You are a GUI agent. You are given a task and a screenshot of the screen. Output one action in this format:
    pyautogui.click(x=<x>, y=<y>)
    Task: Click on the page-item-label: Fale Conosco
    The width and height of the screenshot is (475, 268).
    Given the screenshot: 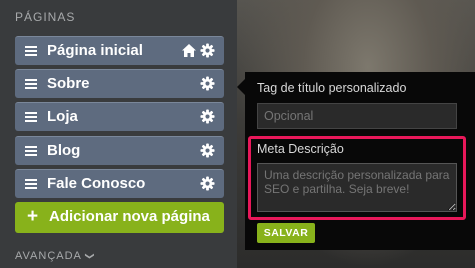 What is the action you would take?
    pyautogui.click(x=96, y=183)
    